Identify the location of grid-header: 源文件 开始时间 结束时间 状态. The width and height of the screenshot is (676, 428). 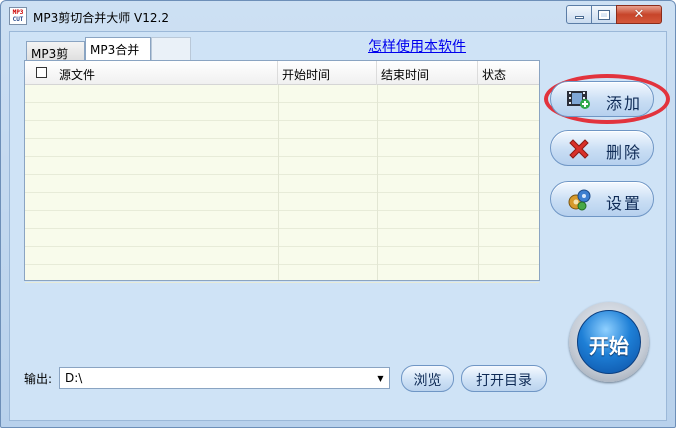
(282, 73).